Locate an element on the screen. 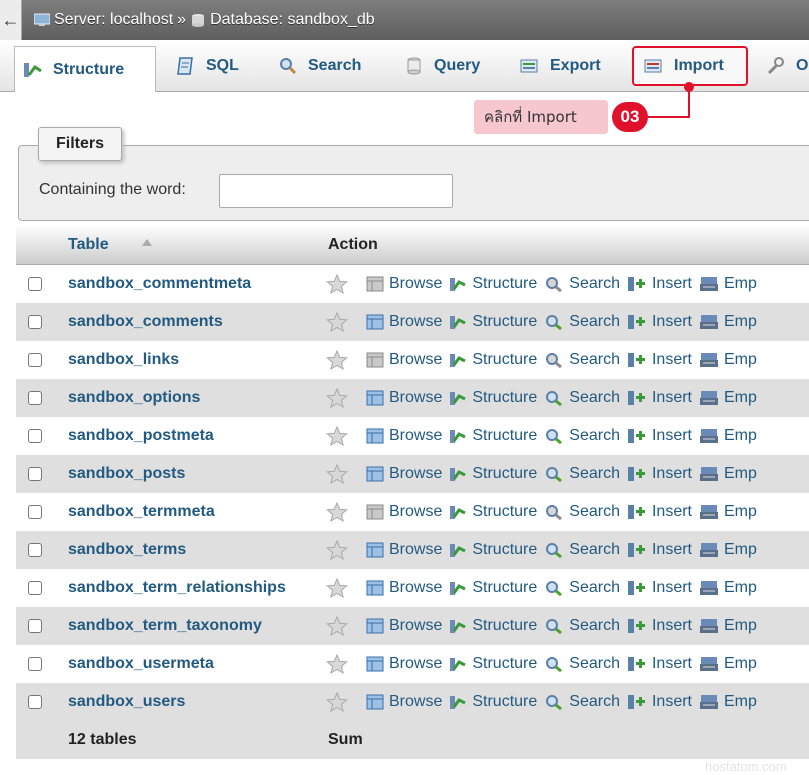  table-name-link: sandbox_posts is located at coordinates (126, 474).